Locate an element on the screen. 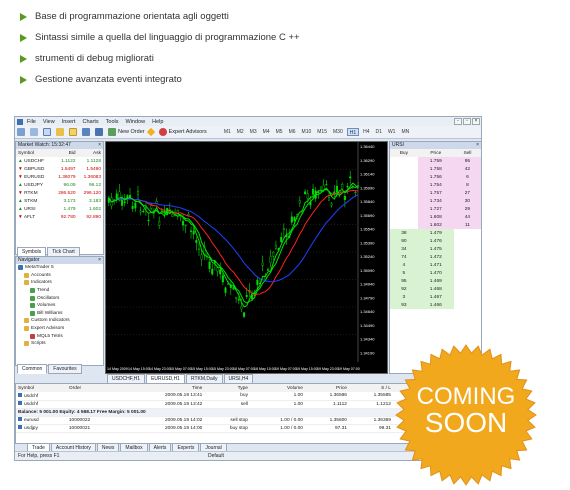  expert-advisors-button: Expert Advisors is located at coordinates (182, 132).